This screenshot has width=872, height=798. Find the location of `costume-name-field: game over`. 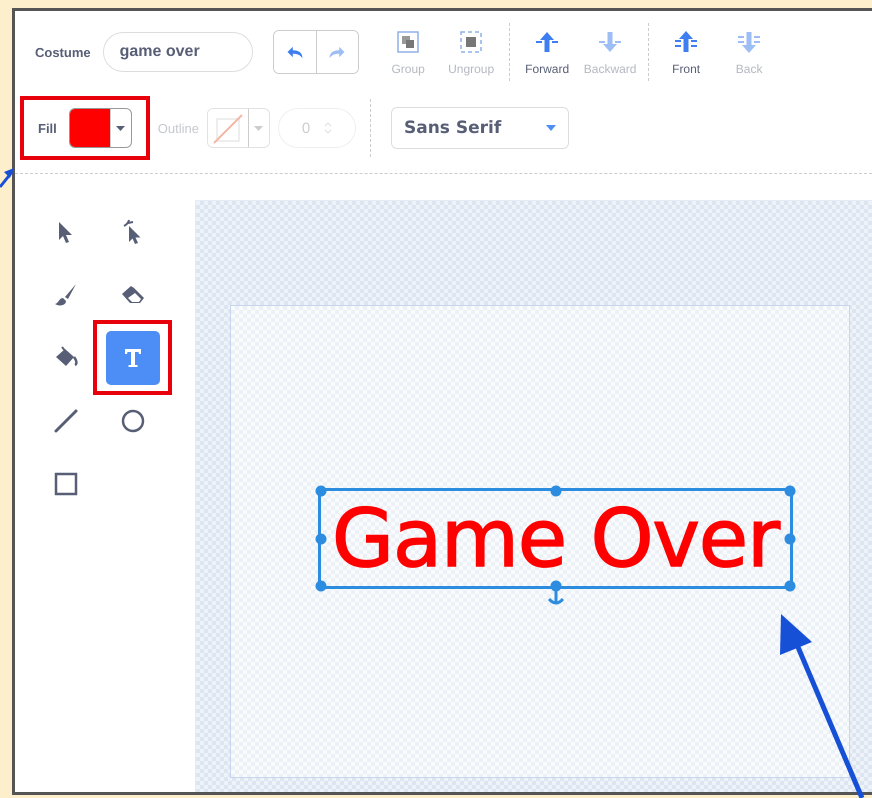

costume-name-field: game over is located at coordinates (177, 52).